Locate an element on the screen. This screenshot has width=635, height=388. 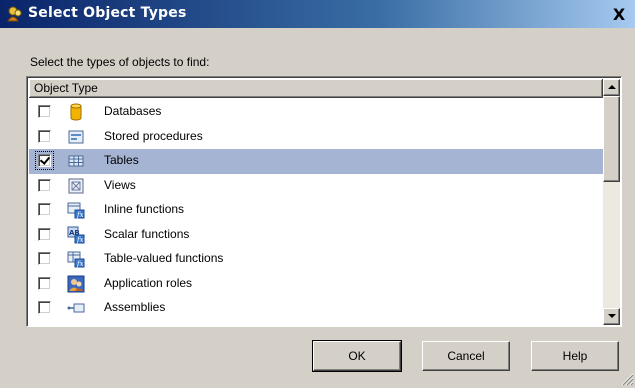
title-bar: Select Object Types X is located at coordinates (317, 14).